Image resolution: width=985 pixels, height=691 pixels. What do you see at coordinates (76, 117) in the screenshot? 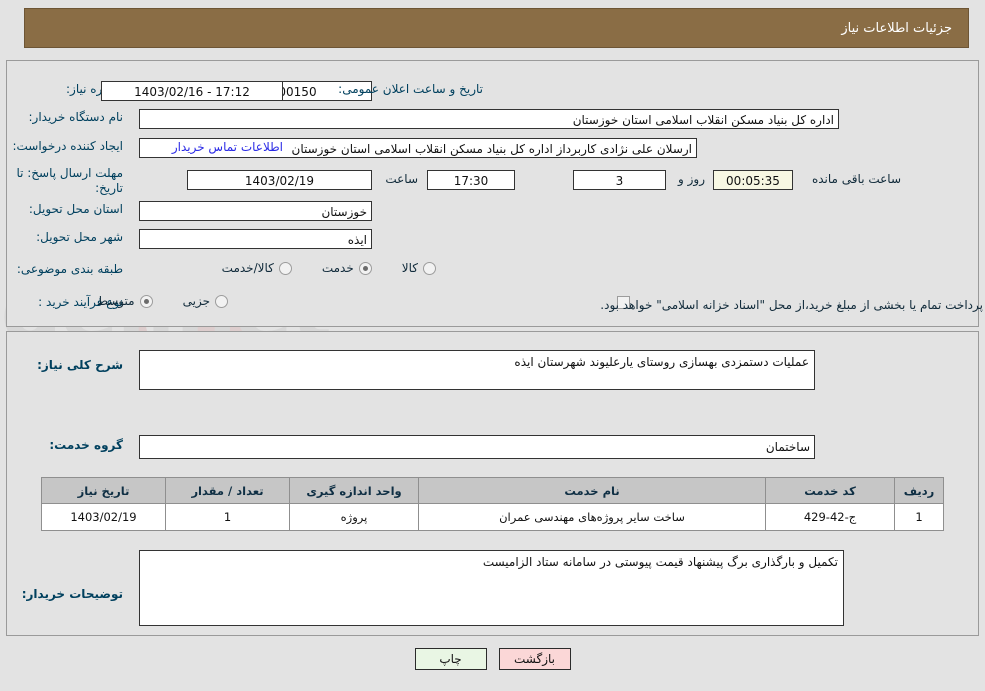
I see `buyer-org-label: نام دستگاه خریدار:` at bounding box center [76, 117].